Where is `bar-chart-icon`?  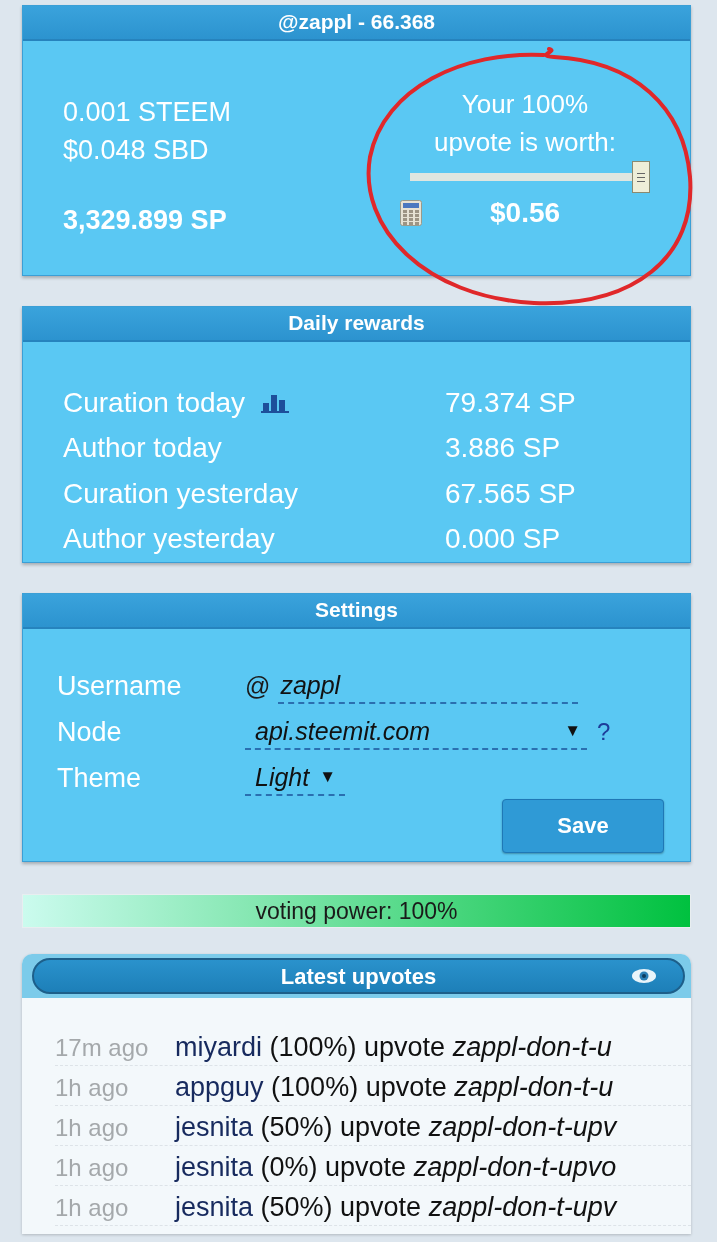 bar-chart-icon is located at coordinates (275, 402).